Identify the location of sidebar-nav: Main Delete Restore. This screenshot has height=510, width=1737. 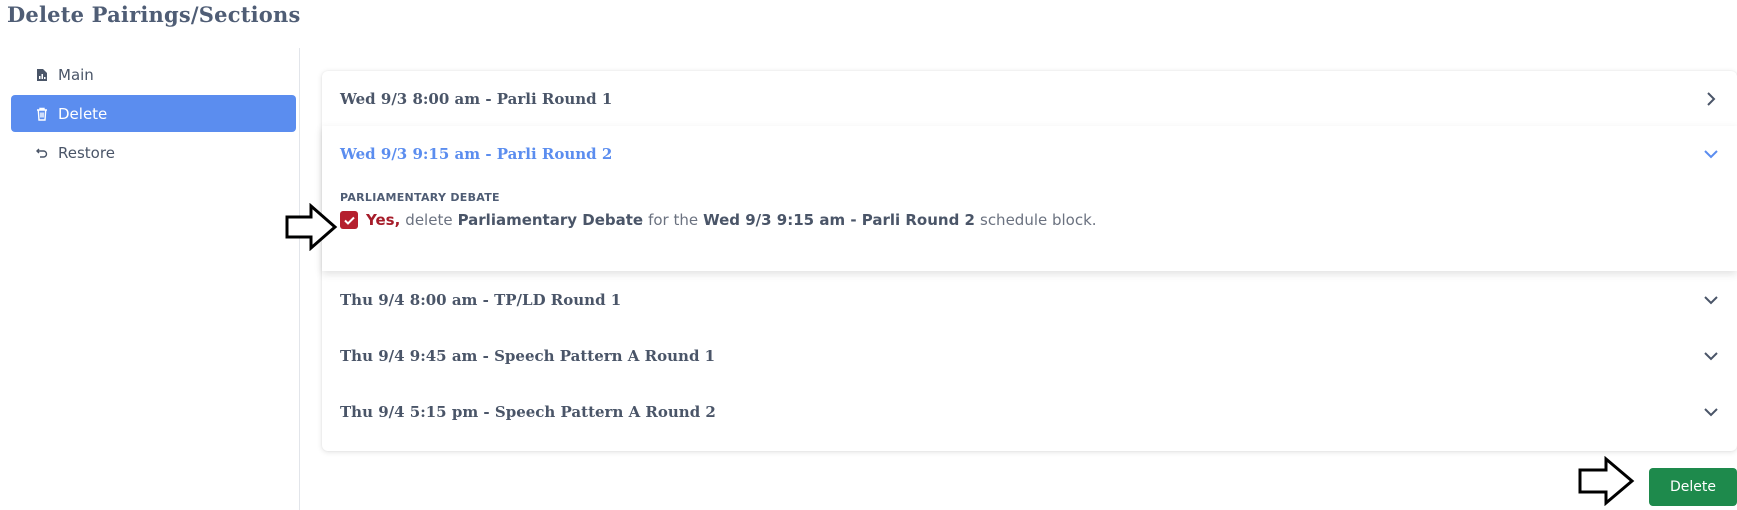
(153, 114).